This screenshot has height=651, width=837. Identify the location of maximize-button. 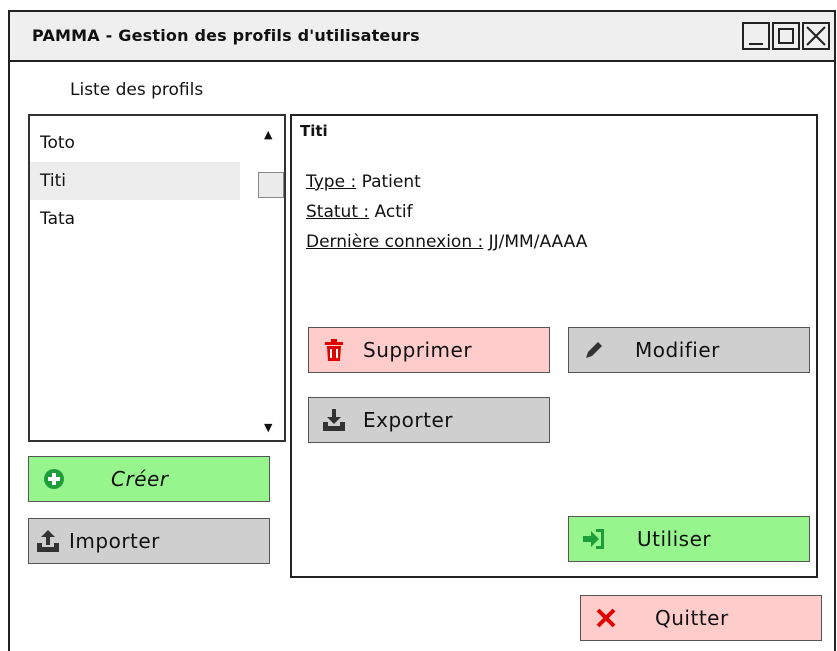
(786, 36).